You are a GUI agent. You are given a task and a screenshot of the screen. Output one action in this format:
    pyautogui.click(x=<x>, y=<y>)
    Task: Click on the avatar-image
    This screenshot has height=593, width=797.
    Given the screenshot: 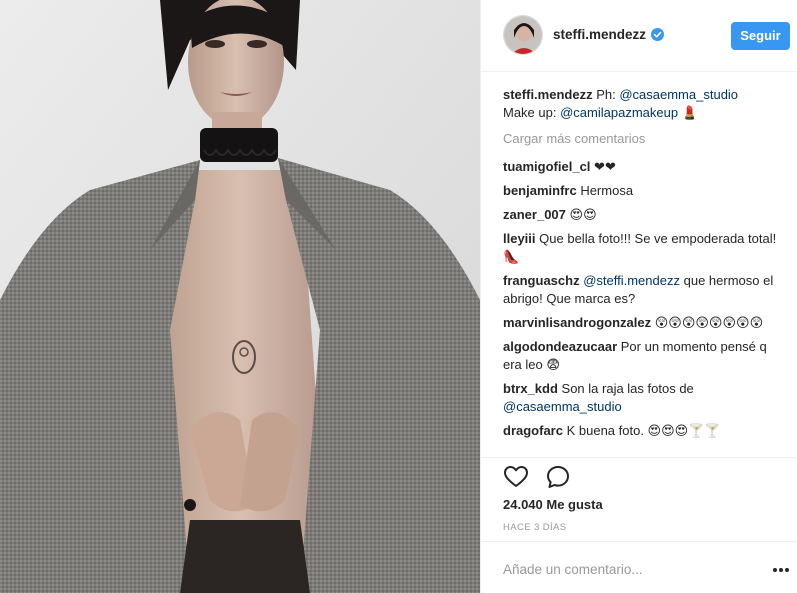 What is the action you would take?
    pyautogui.click(x=523, y=35)
    